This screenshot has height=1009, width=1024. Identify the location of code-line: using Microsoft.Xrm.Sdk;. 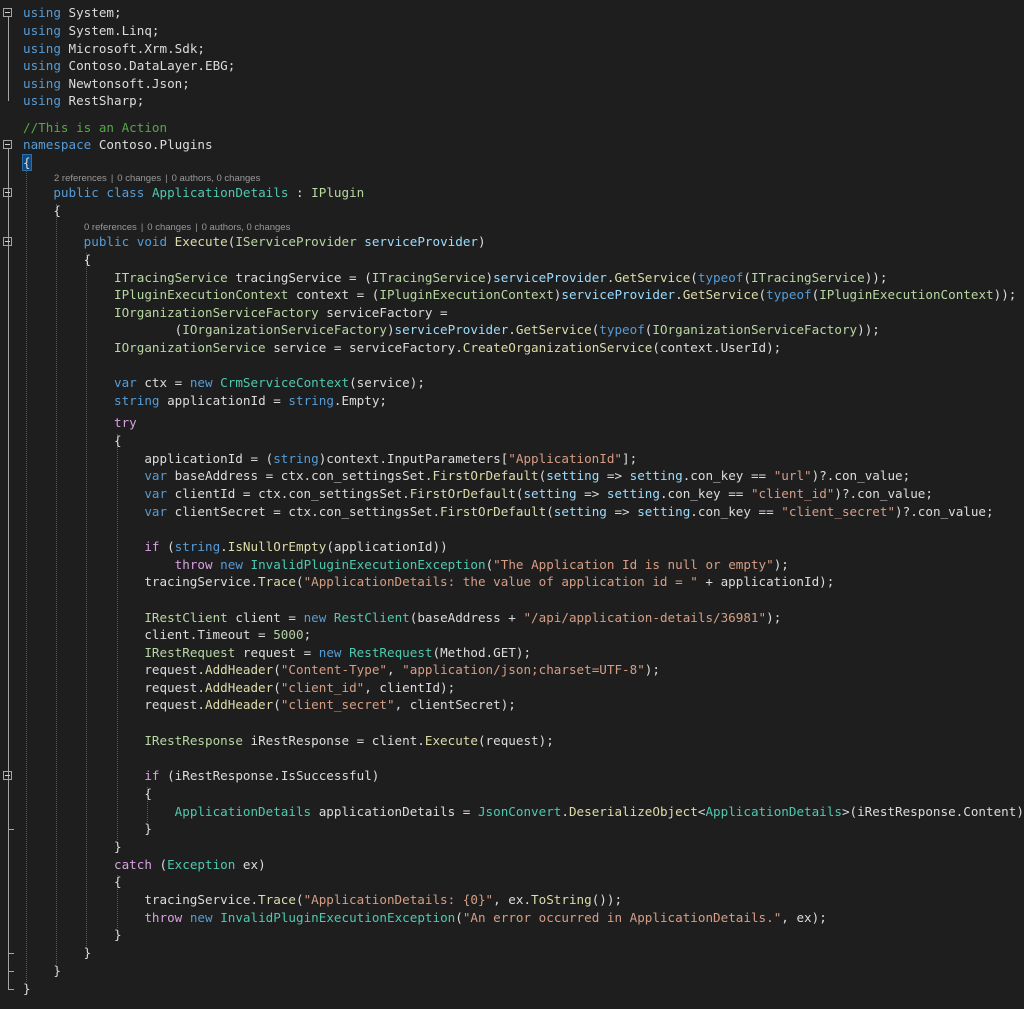
(512, 49).